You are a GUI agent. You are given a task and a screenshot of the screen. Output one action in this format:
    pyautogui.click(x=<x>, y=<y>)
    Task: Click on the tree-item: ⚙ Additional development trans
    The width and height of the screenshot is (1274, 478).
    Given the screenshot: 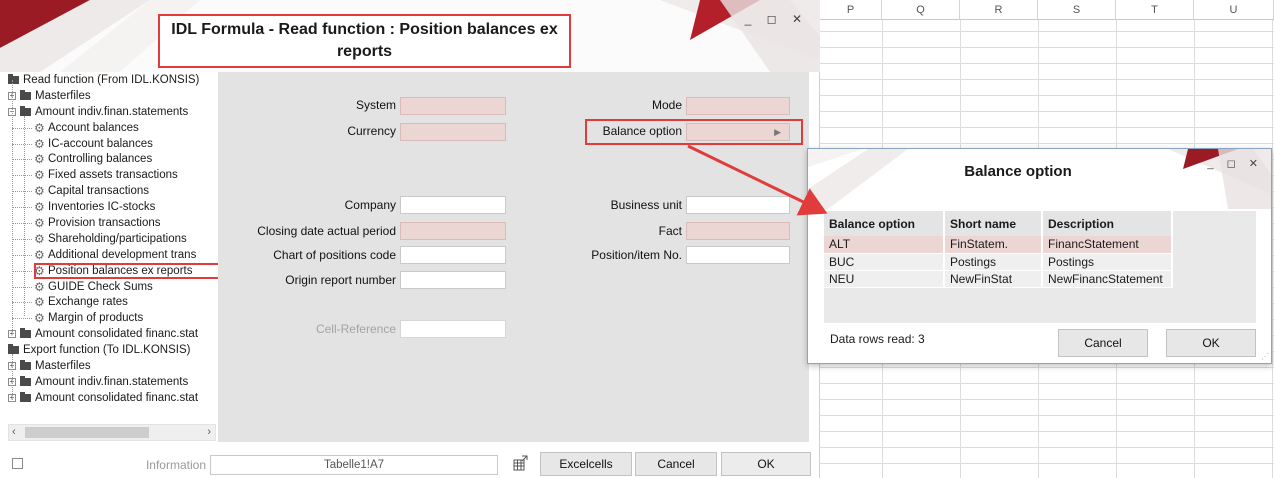 What is the action you would take?
    pyautogui.click(x=113, y=255)
    